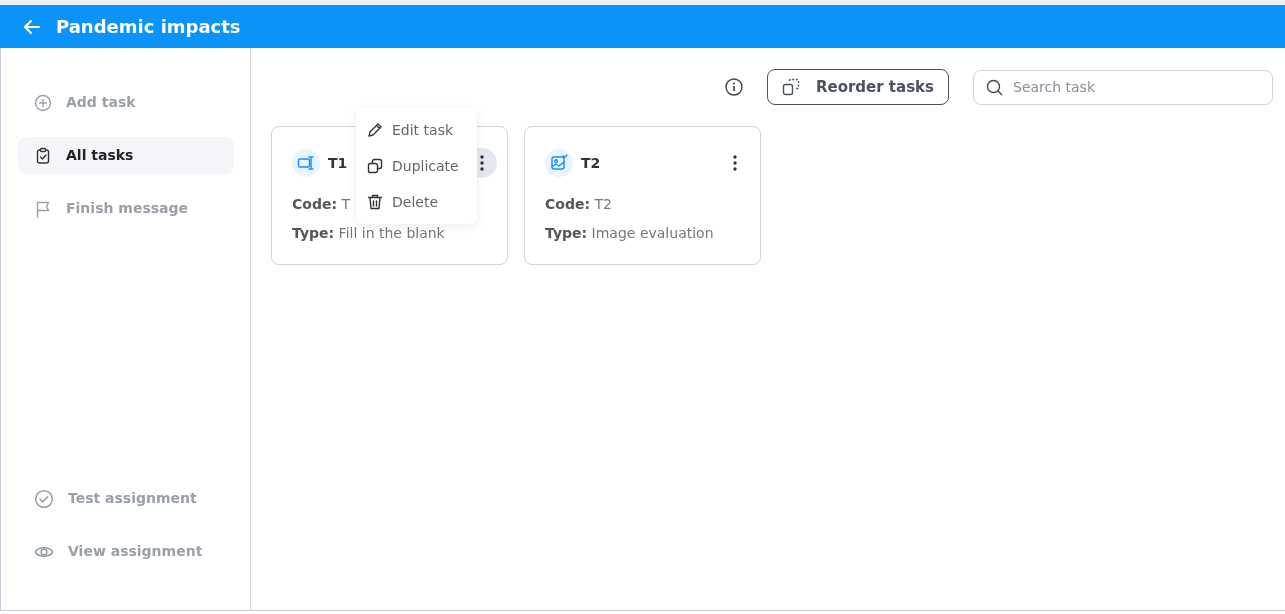  What do you see at coordinates (375, 166) in the screenshot?
I see `copy-icon` at bounding box center [375, 166].